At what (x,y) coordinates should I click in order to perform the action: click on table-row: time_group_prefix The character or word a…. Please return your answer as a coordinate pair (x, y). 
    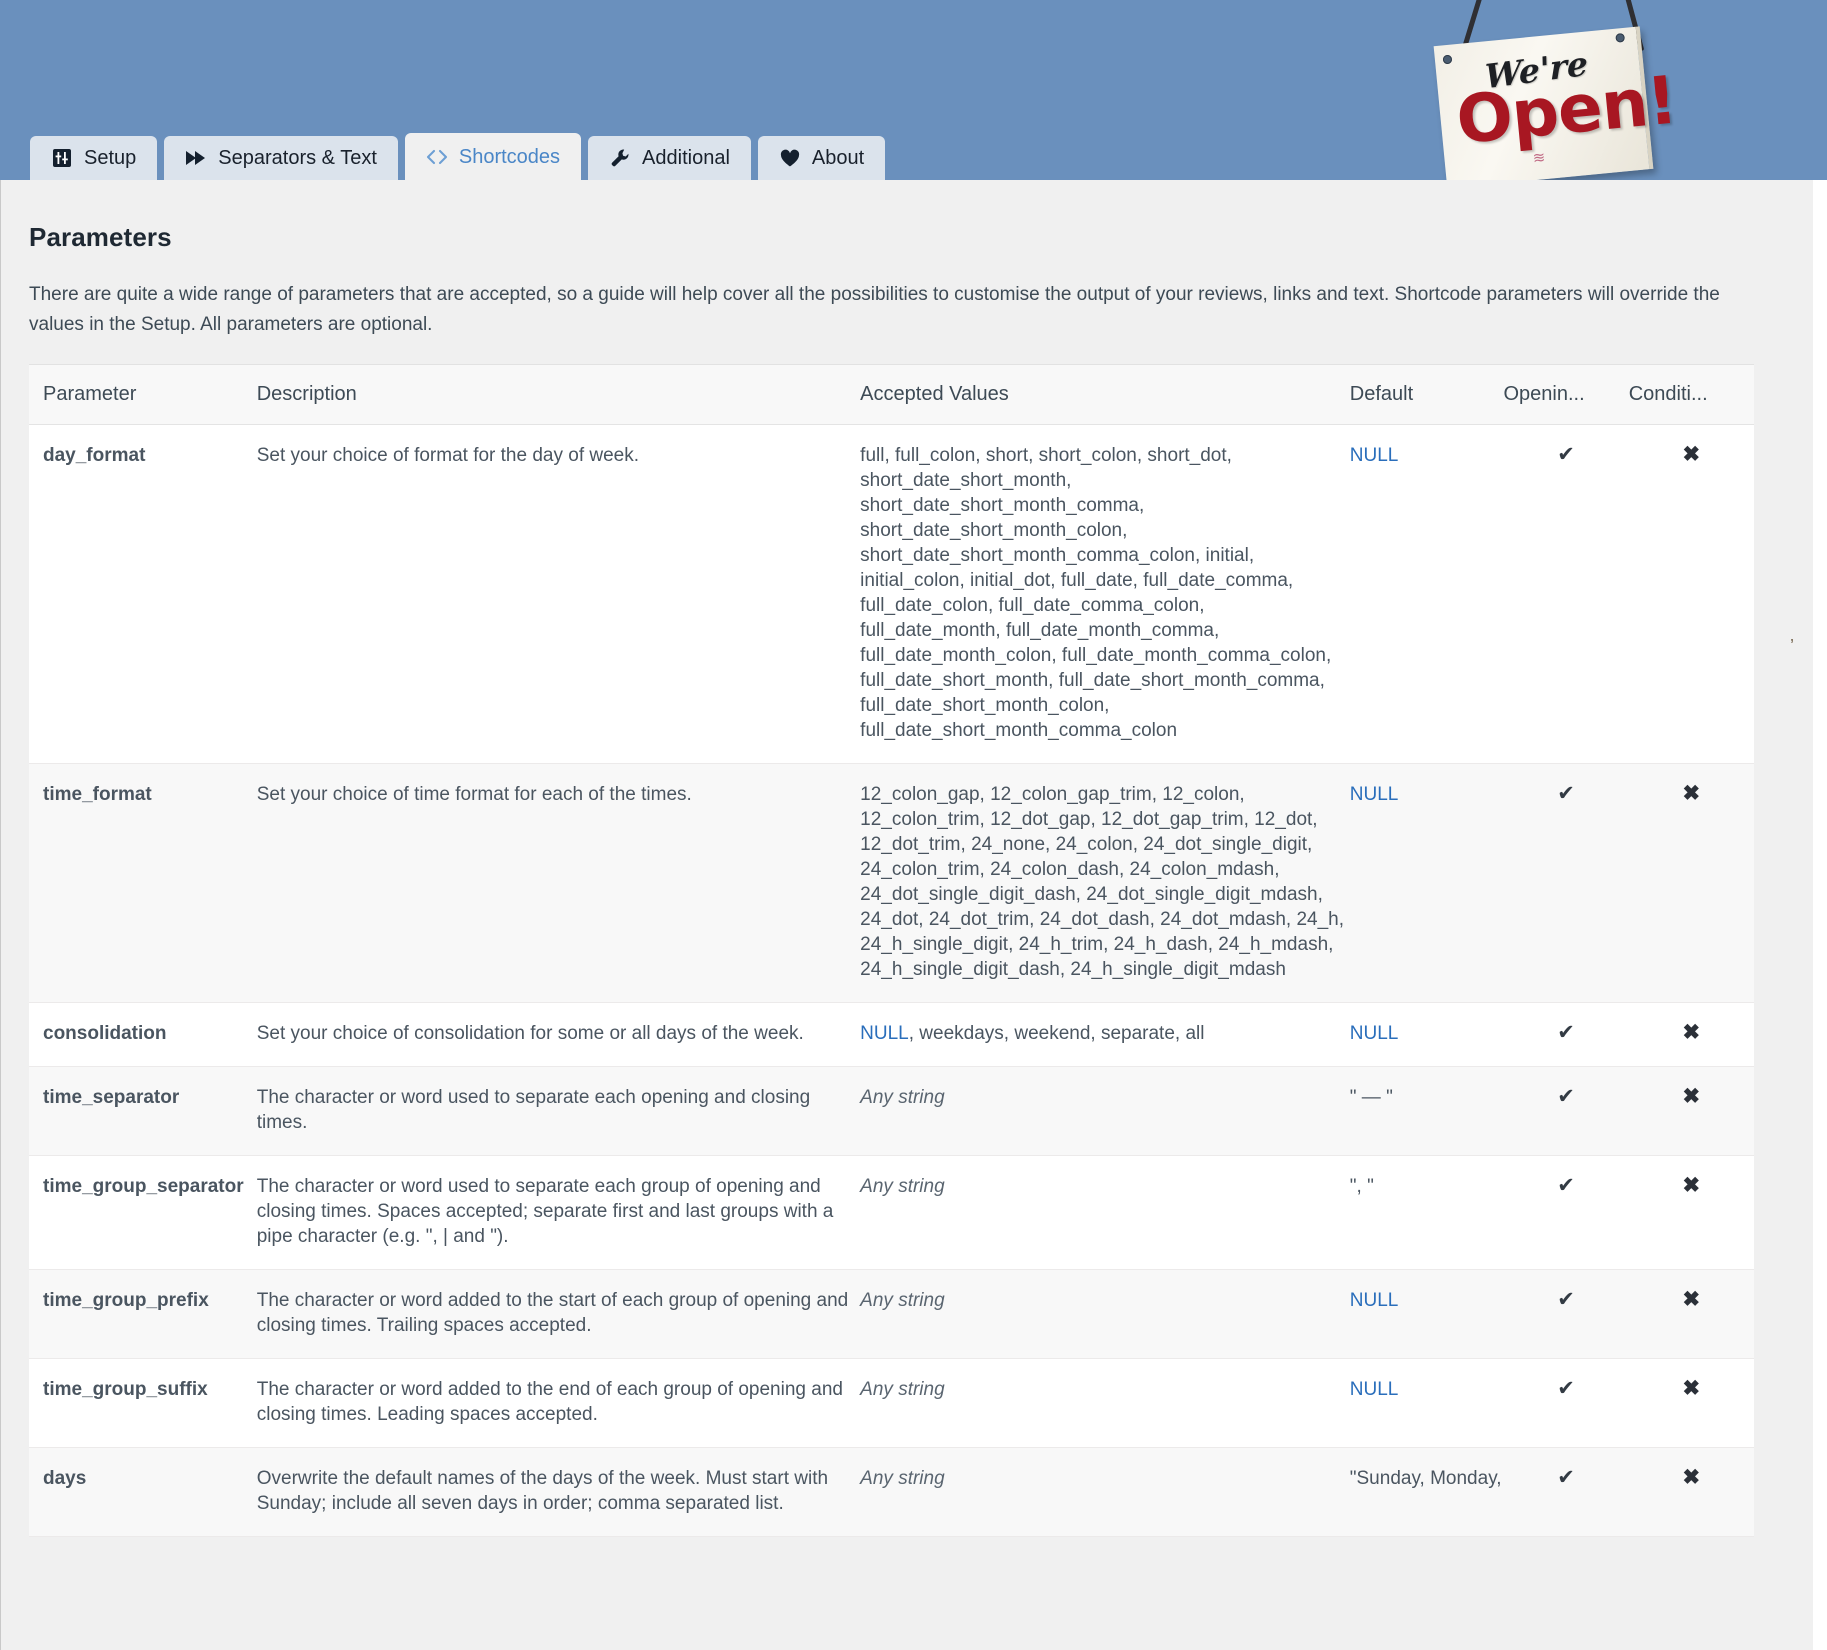
    Looking at the image, I should click on (891, 1314).